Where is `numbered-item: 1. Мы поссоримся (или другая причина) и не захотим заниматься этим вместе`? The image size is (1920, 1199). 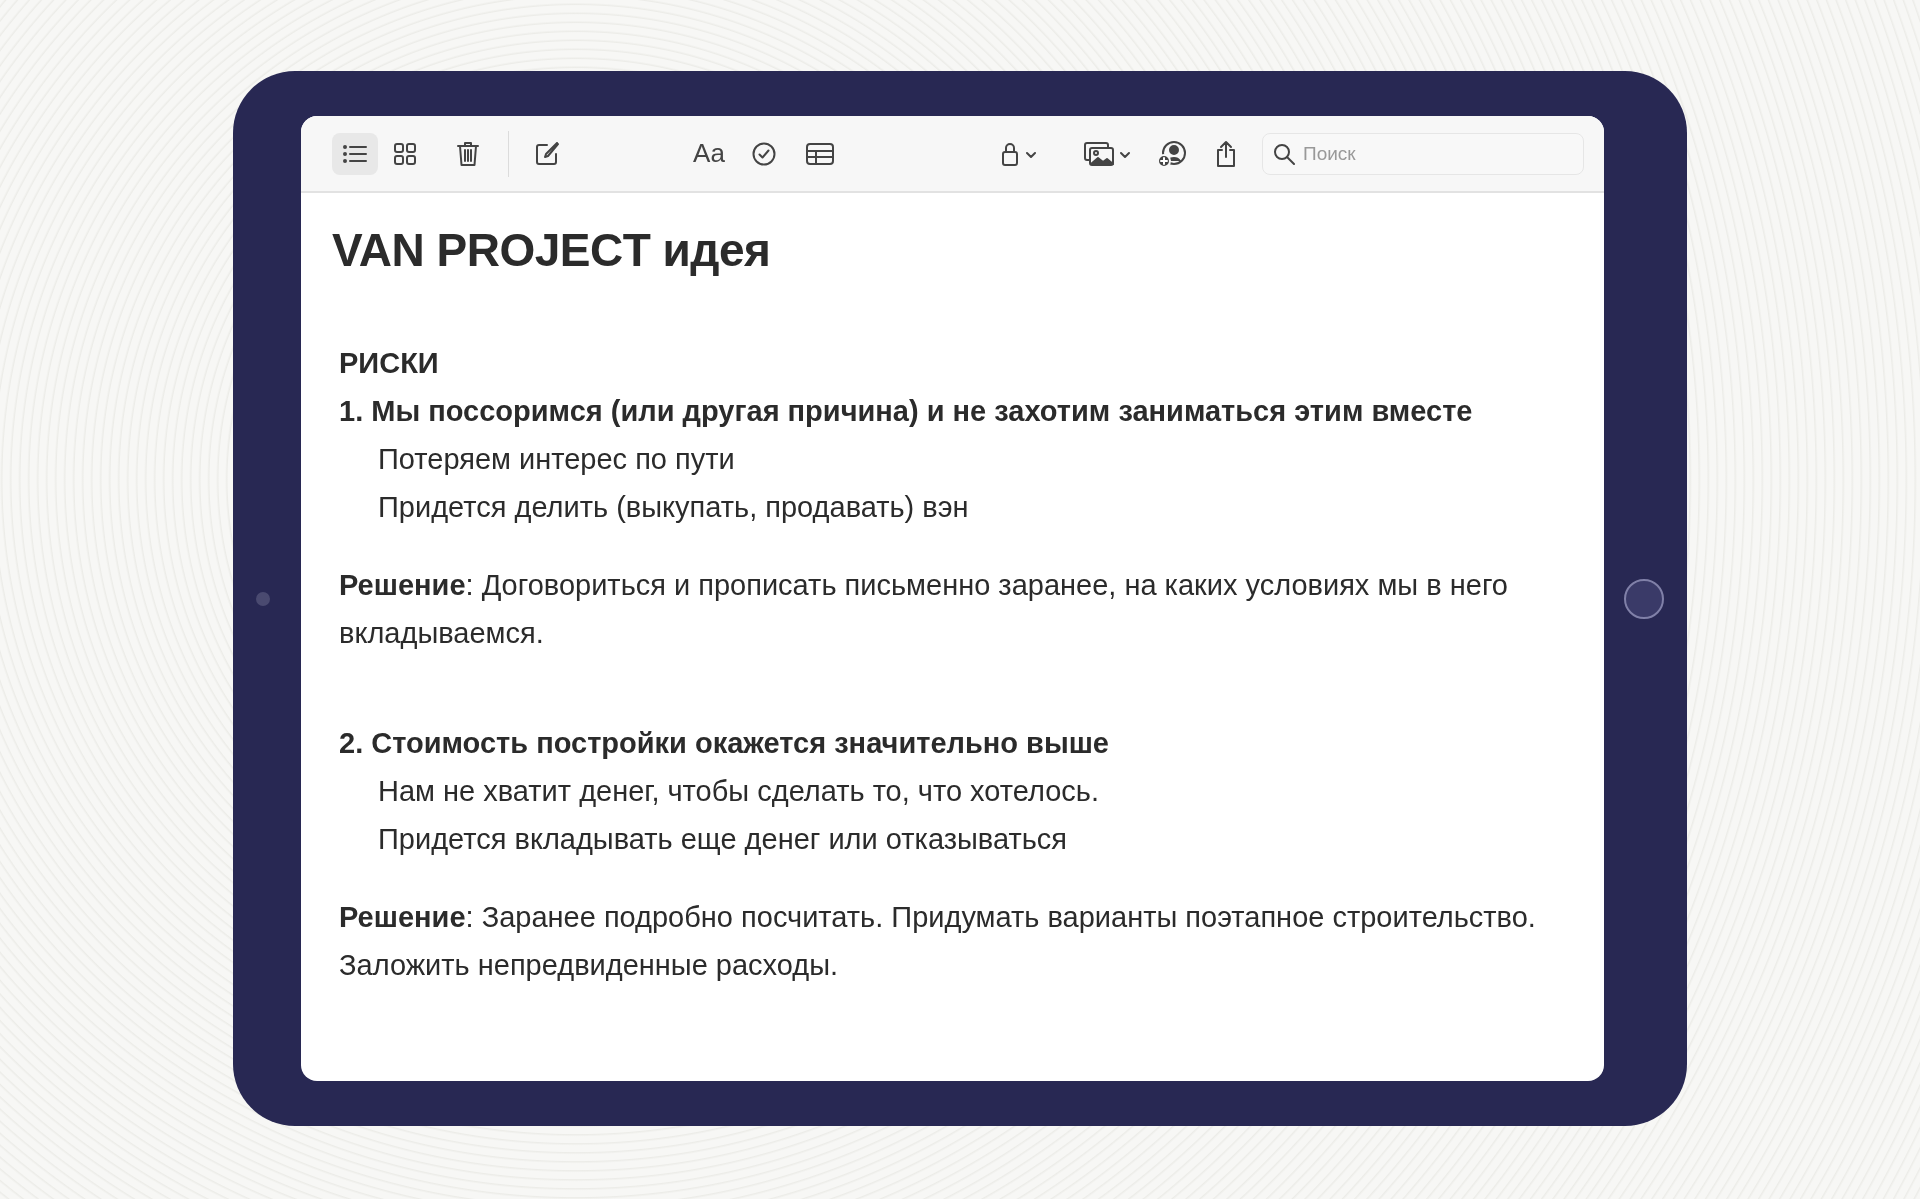
numbered-item: 1. Мы поссоримся (или другая причина) и не захотим заниматься этим вместе is located at coordinates (906, 411).